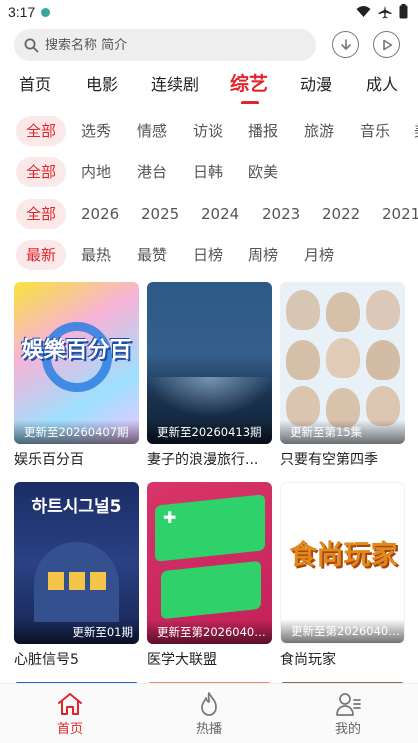 This screenshot has width=418, height=743. Describe the element at coordinates (263, 172) in the screenshot. I see `region-chip: 欧美` at that location.